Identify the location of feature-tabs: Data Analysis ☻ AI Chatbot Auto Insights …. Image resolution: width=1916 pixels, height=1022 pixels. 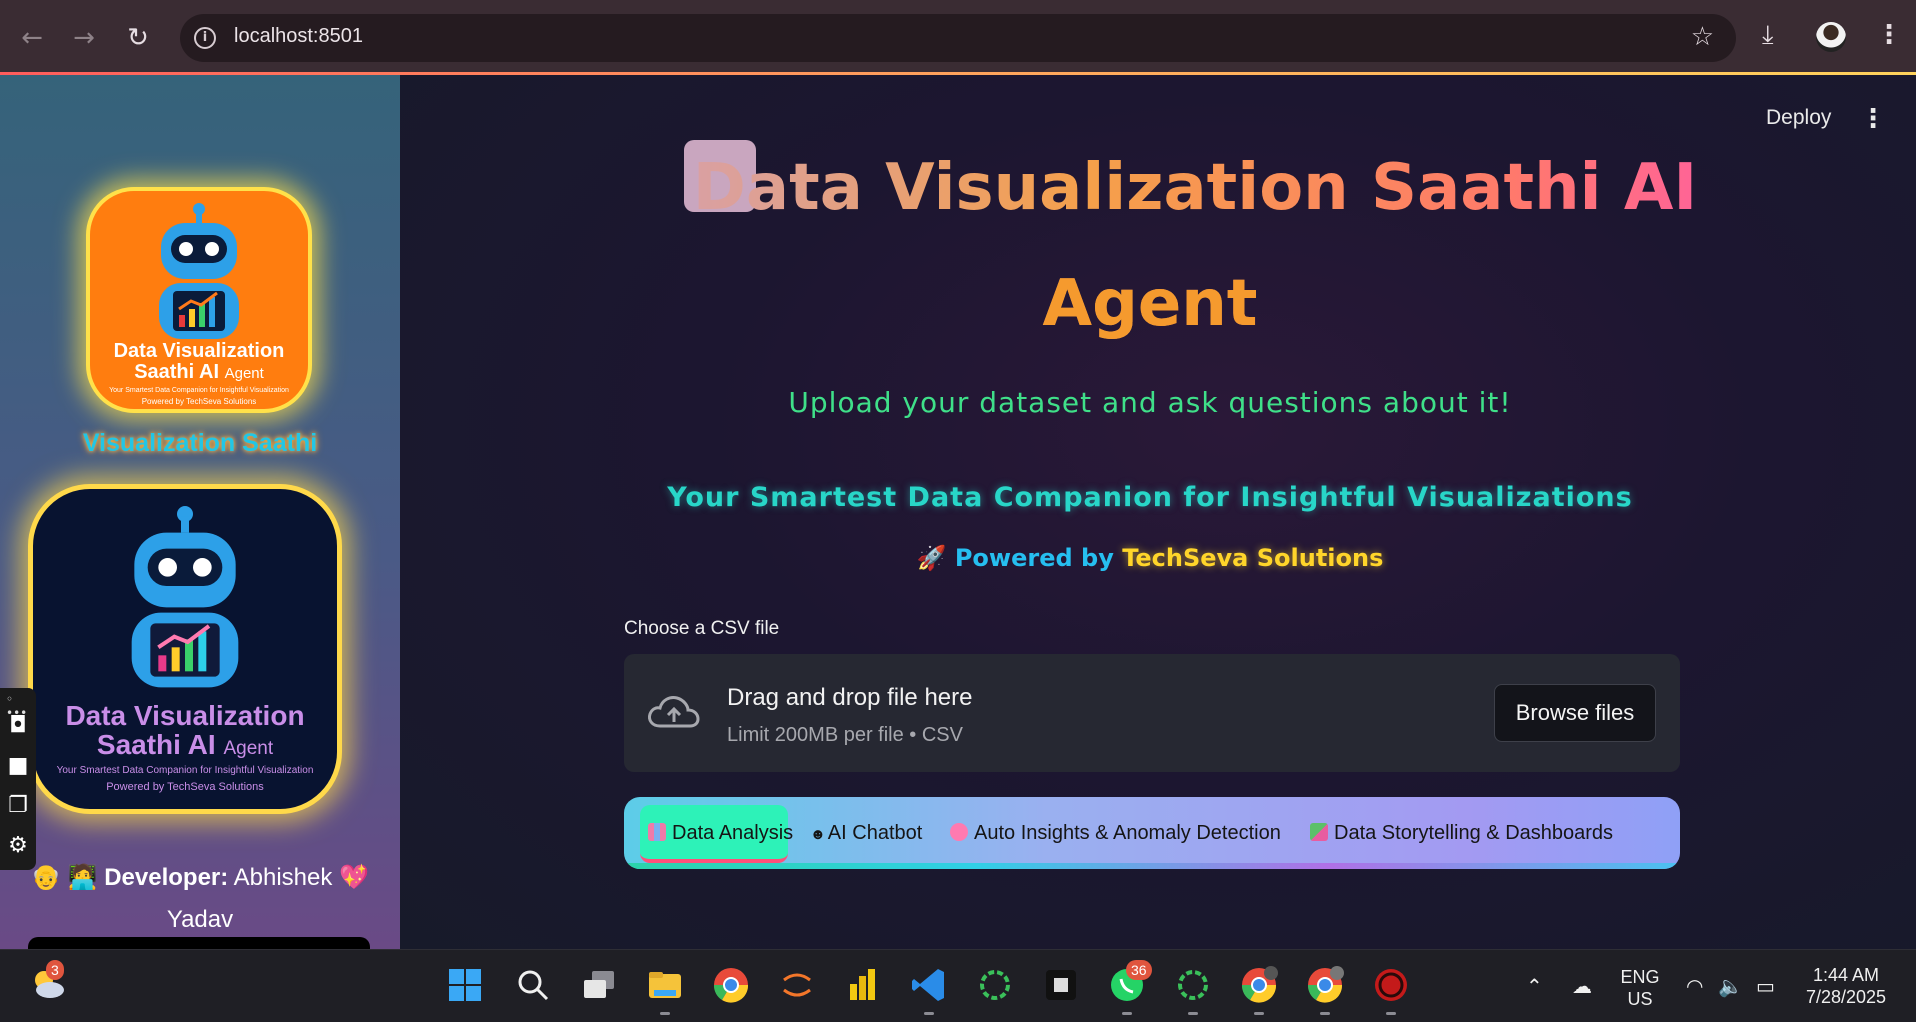
(1152, 833).